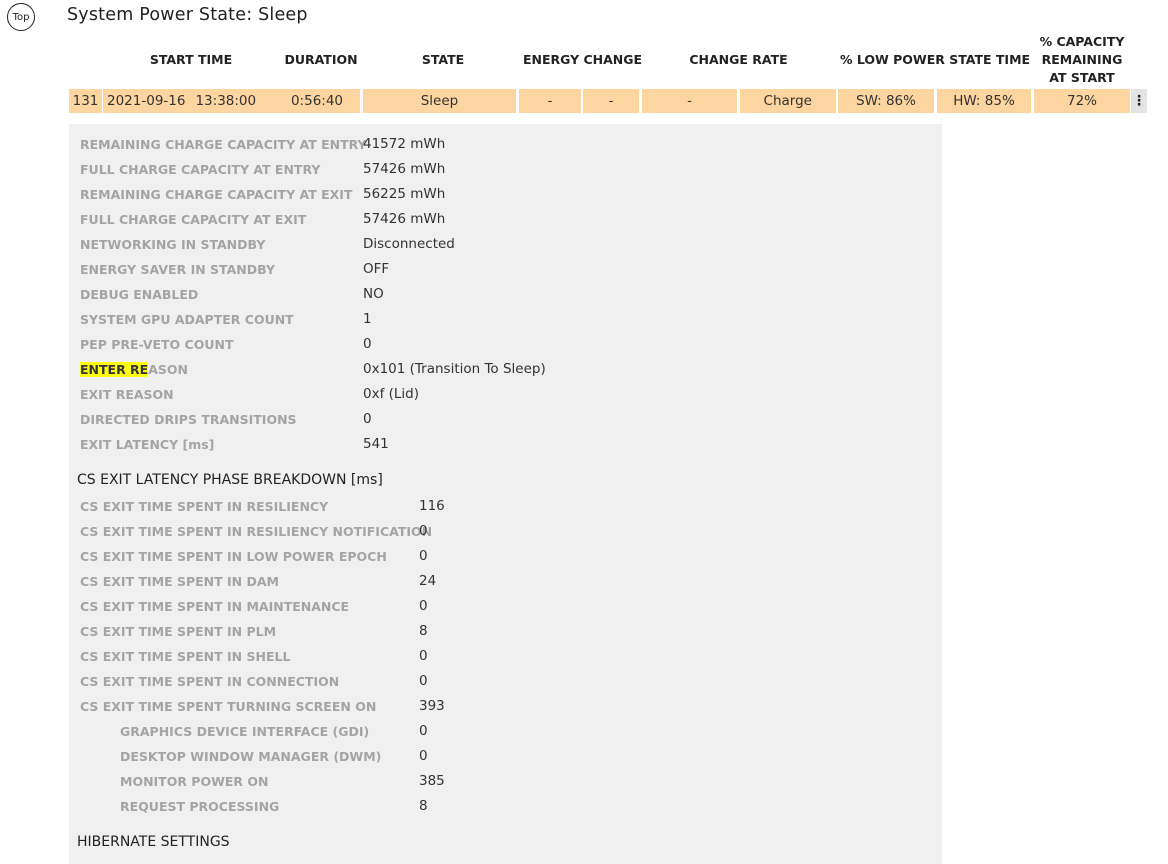 This screenshot has height=864, width=1168. I want to click on detail-value: 1, so click(367, 319).